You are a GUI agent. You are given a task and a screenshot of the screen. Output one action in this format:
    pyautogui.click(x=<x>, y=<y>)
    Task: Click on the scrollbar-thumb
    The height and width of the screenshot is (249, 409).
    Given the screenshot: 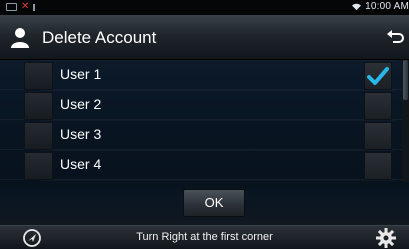 What is the action you would take?
    pyautogui.click(x=405, y=80)
    